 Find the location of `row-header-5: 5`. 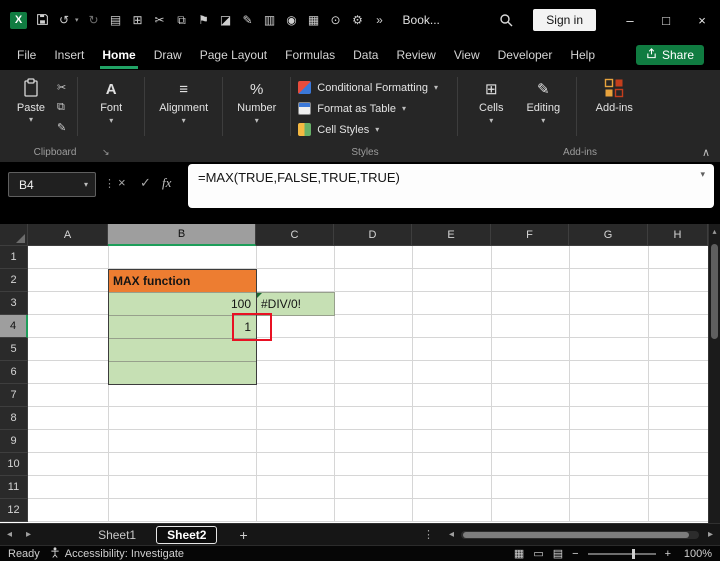

row-header-5: 5 is located at coordinates (14, 349).